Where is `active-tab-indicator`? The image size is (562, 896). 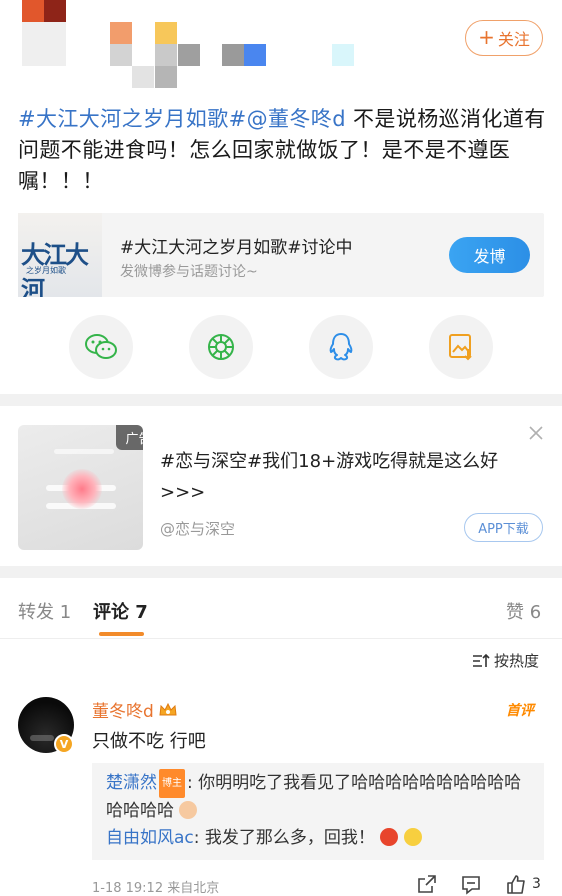
active-tab-indicator is located at coordinates (121, 634).